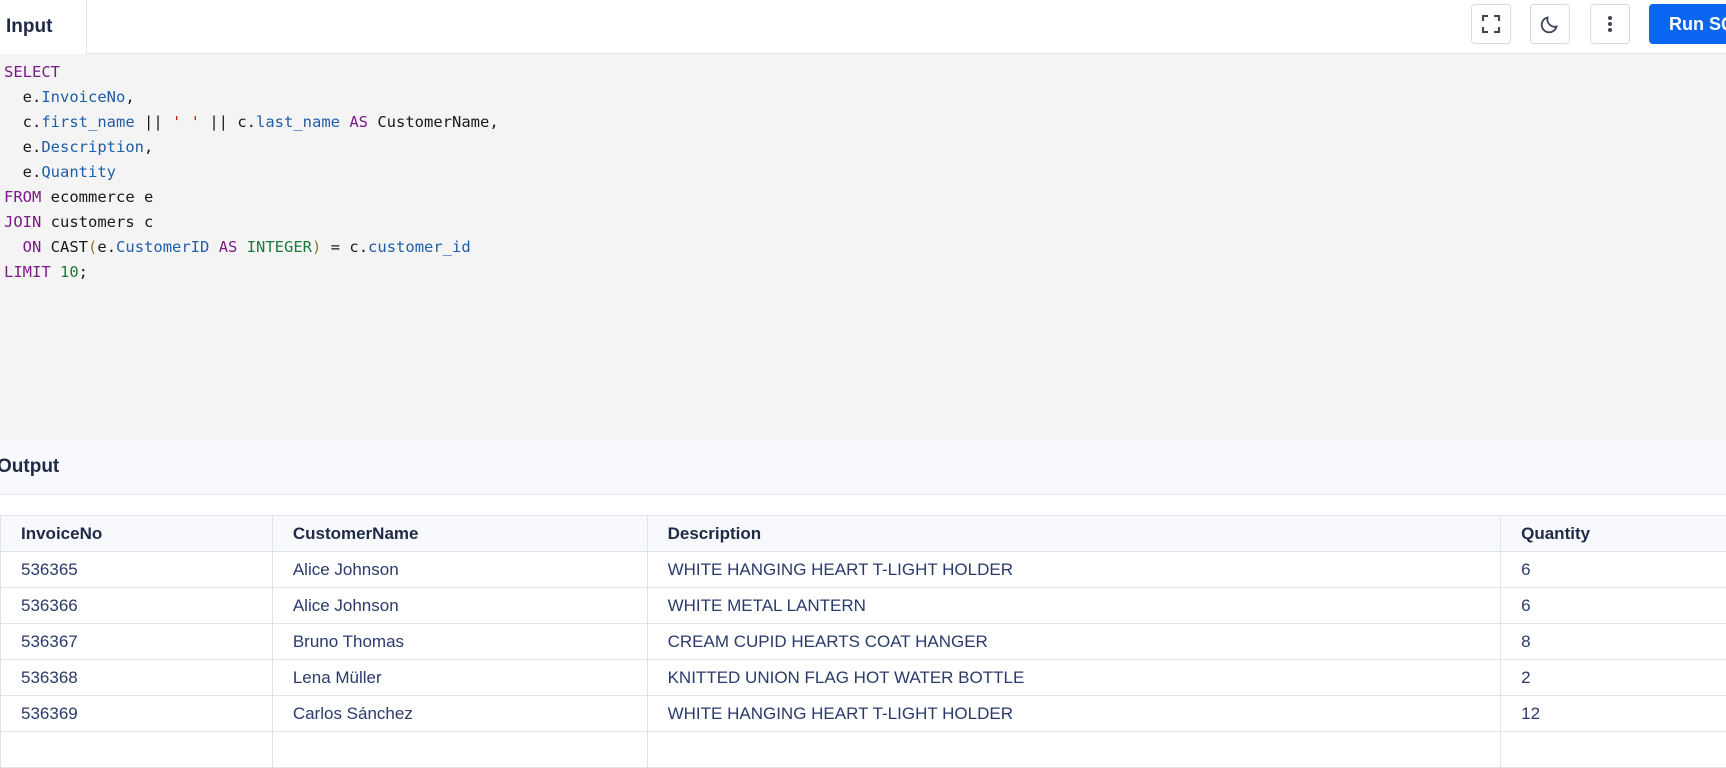 The image size is (1726, 768). Describe the element at coordinates (43, 27) in the screenshot. I see `tab-input: Input` at that location.